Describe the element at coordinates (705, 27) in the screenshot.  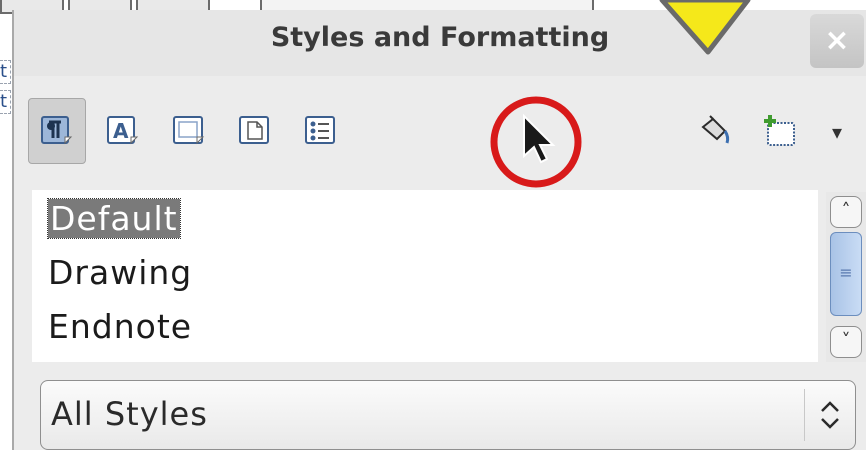
I see `annotation-arrow-icon` at that location.